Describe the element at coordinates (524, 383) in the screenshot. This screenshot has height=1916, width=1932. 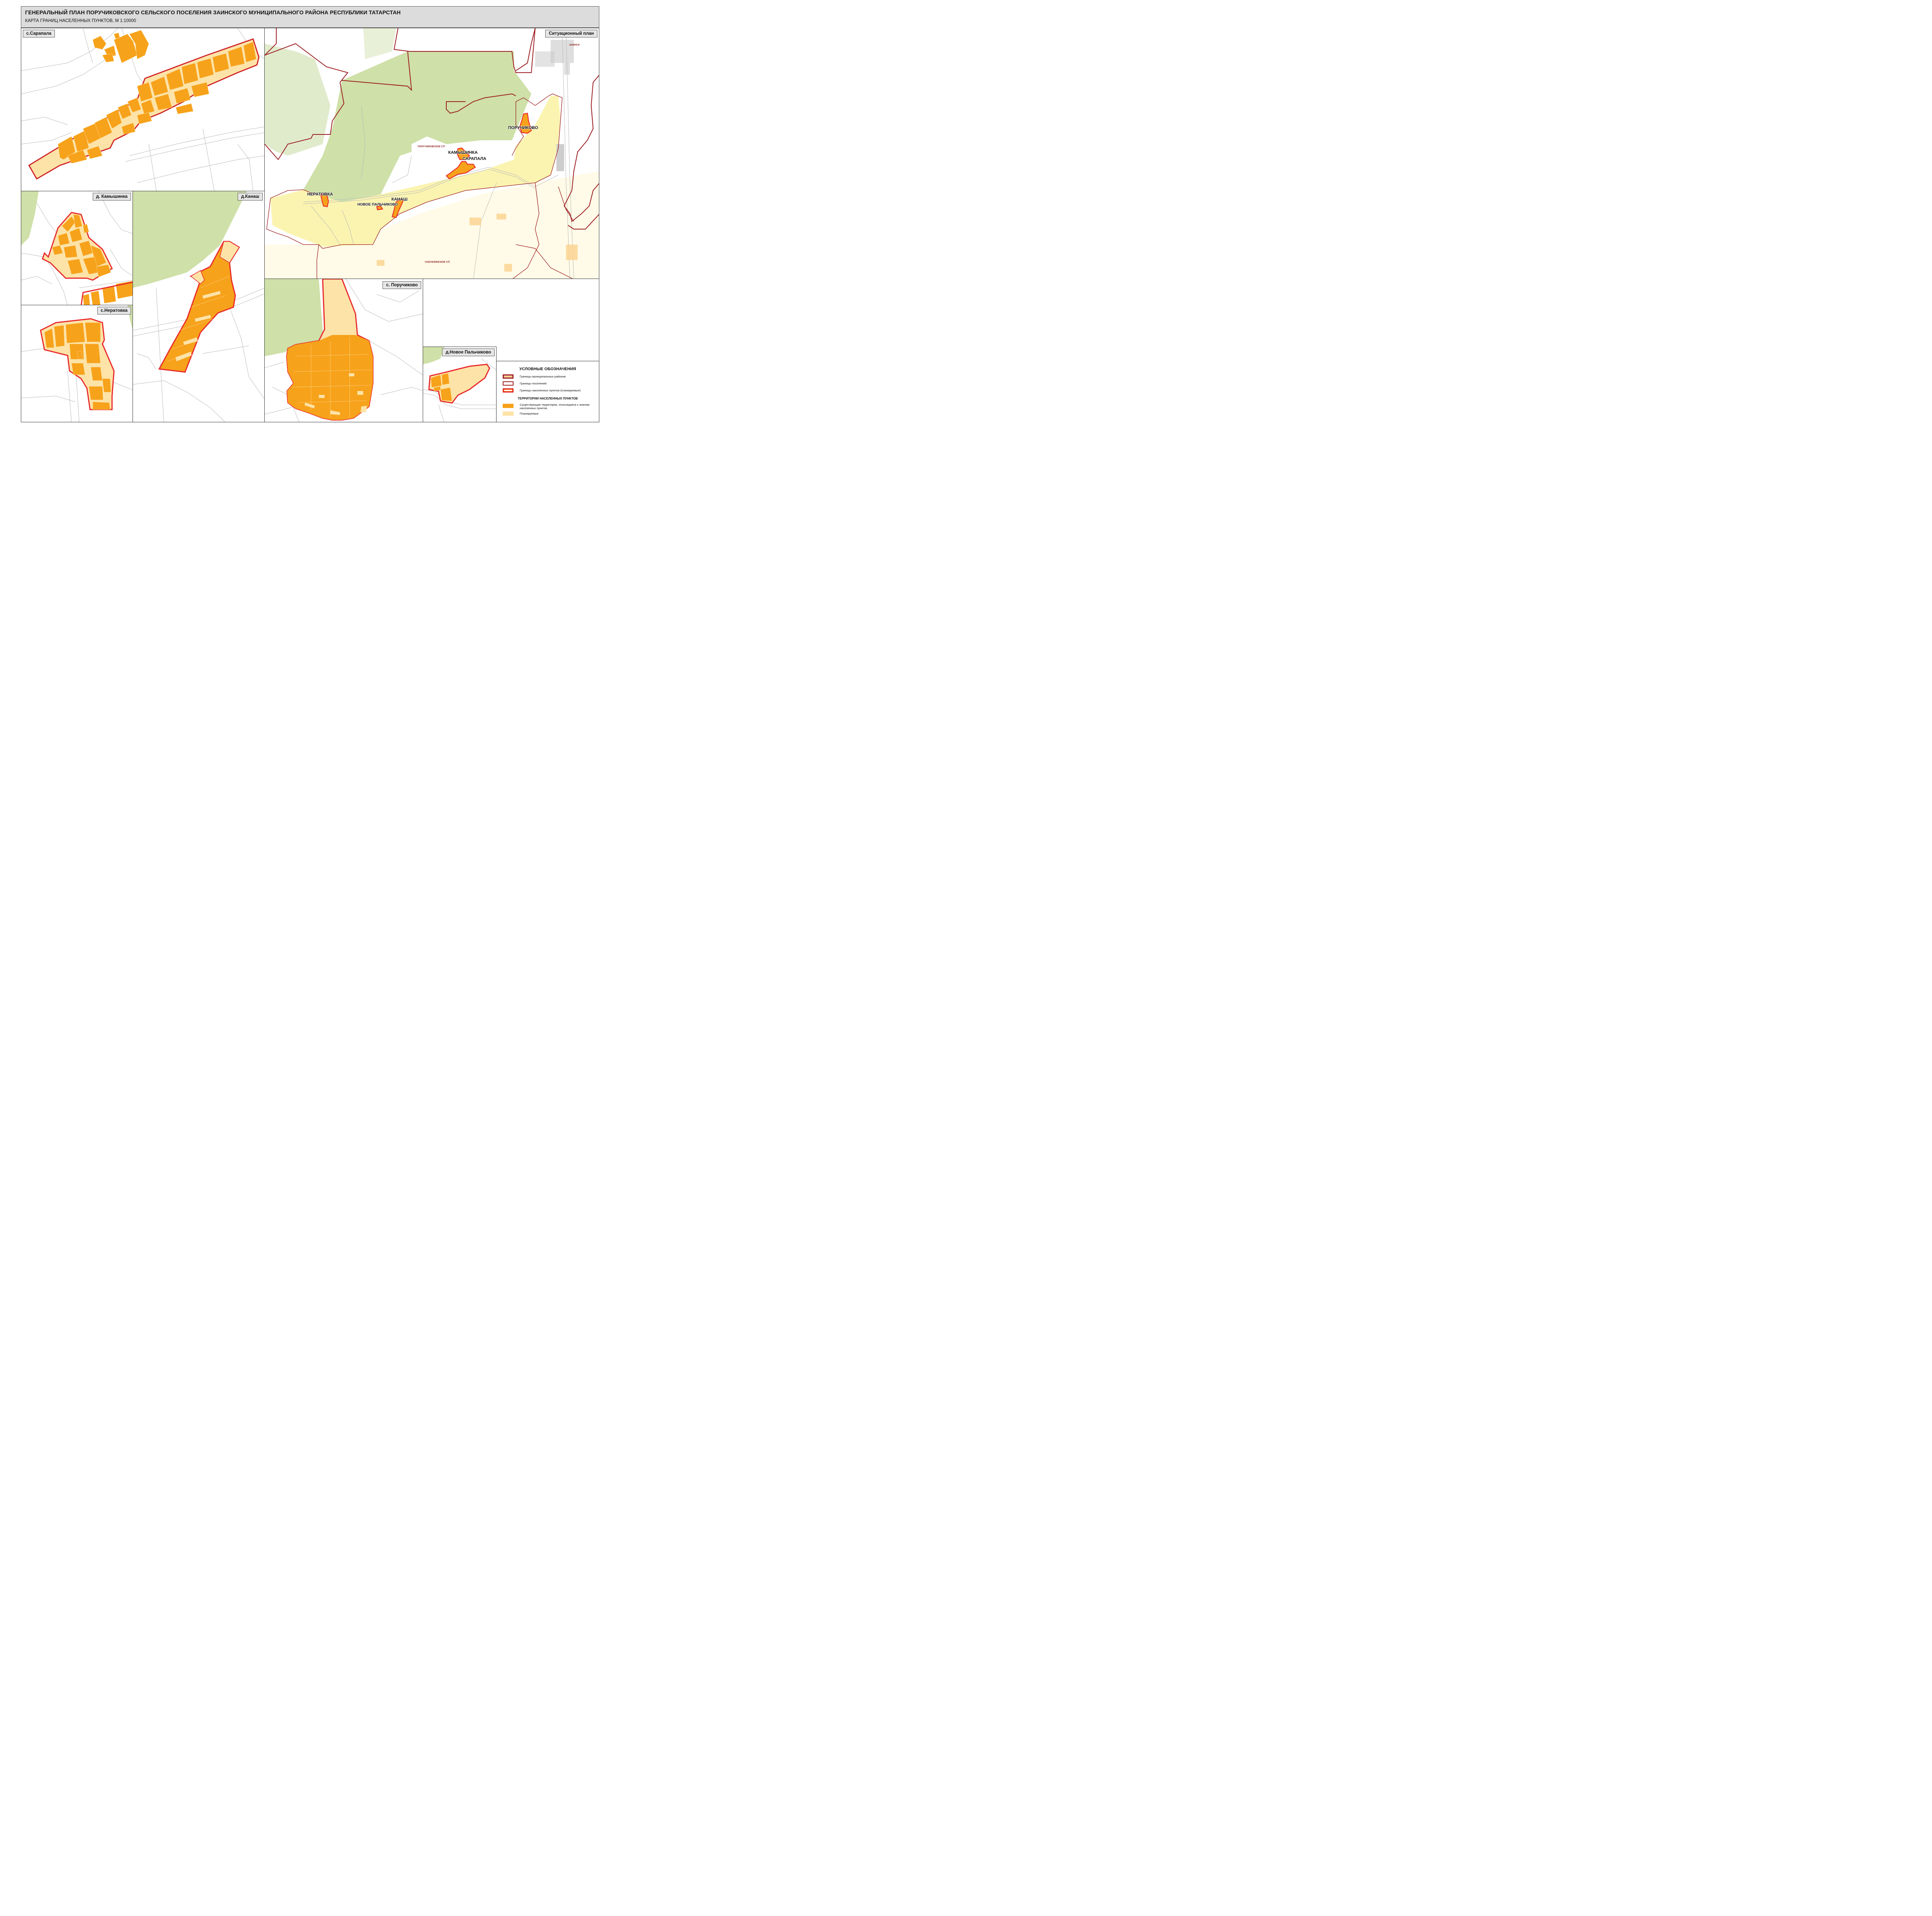
I see `legend-item-sp: Границы поселений` at that location.